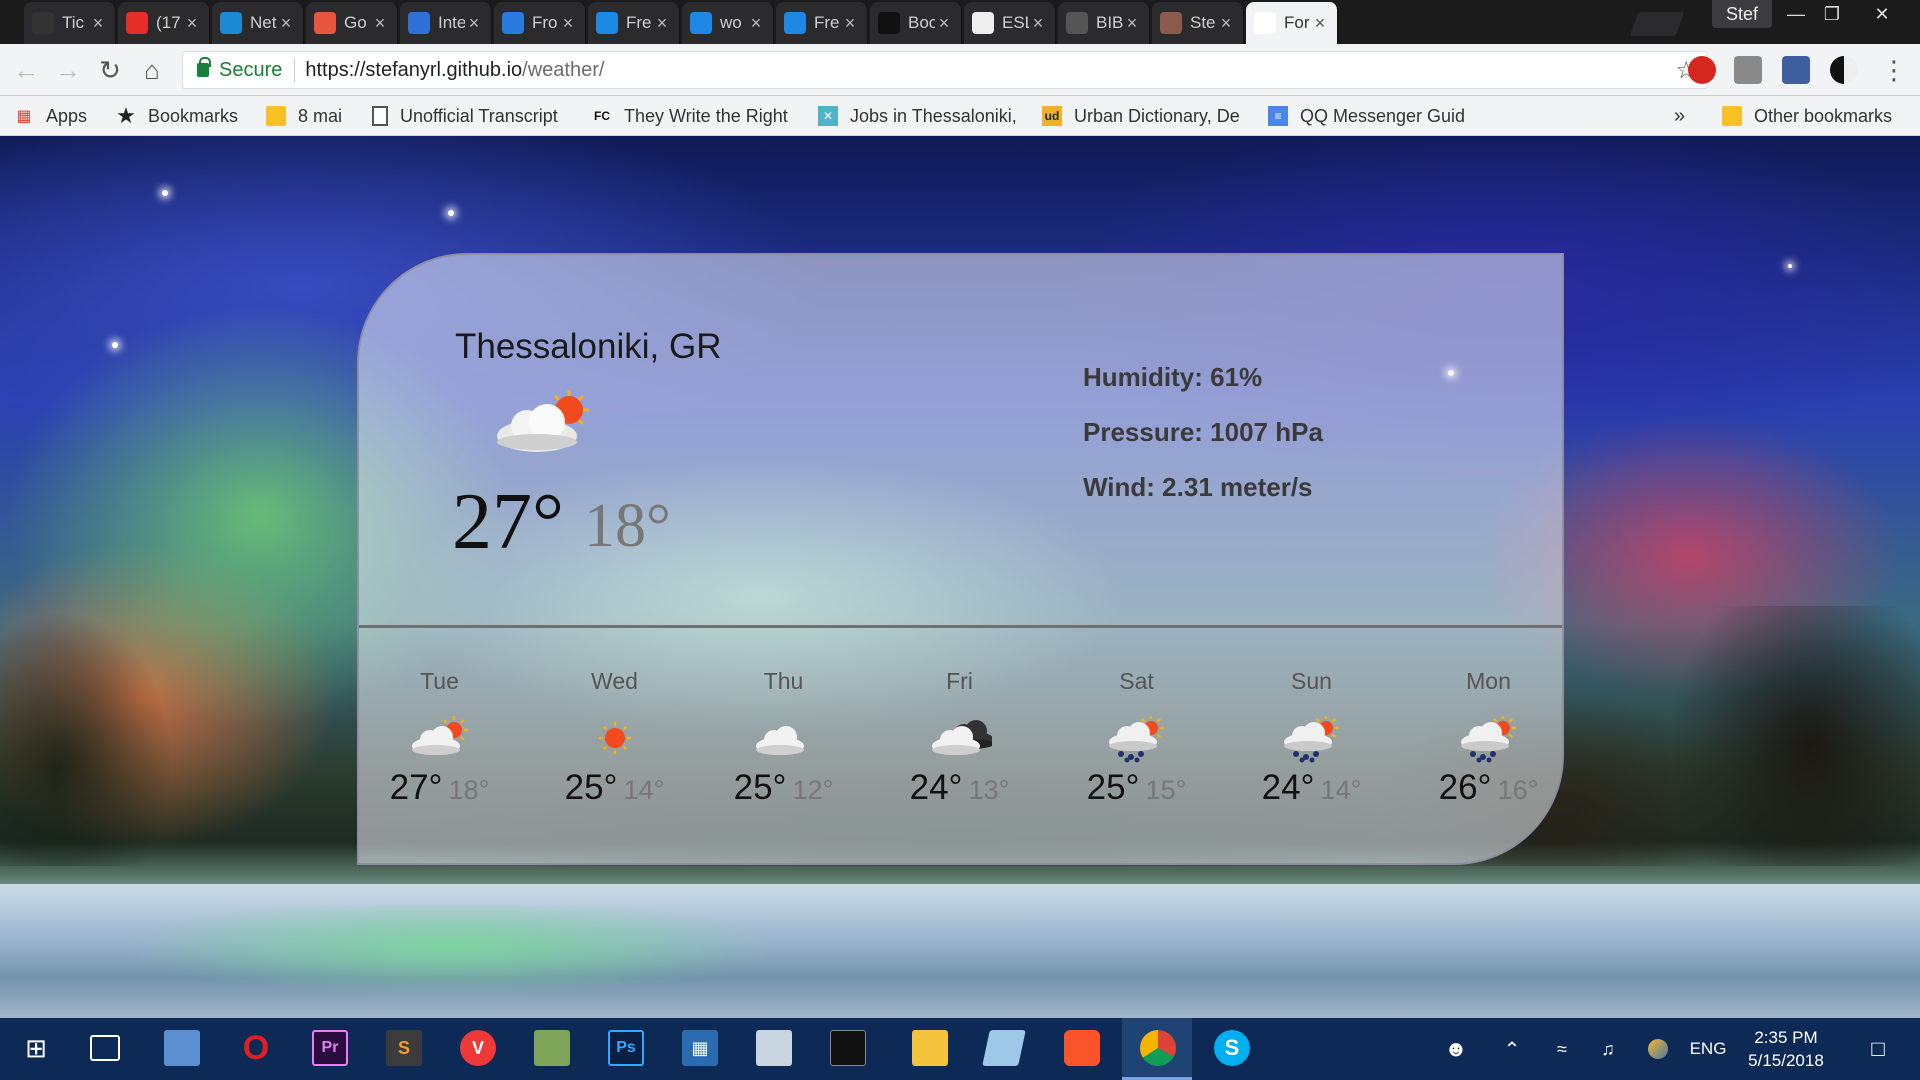  Describe the element at coordinates (137, 23) in the screenshot. I see `youtube-icon` at that location.